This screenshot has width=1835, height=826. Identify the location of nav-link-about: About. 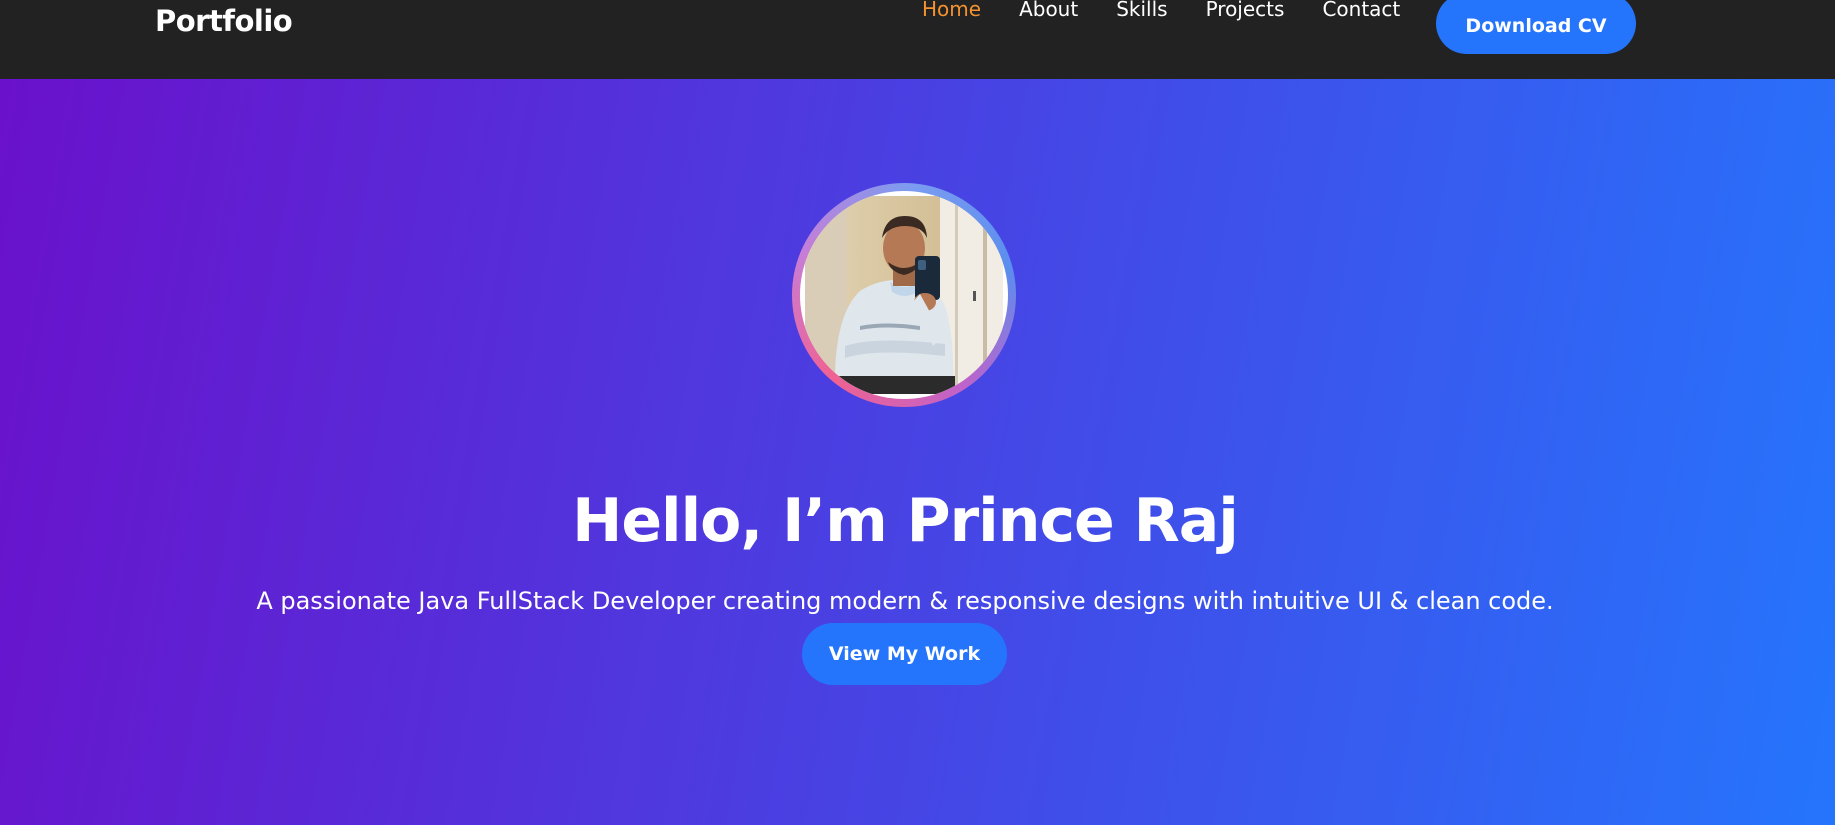
(1048, 11).